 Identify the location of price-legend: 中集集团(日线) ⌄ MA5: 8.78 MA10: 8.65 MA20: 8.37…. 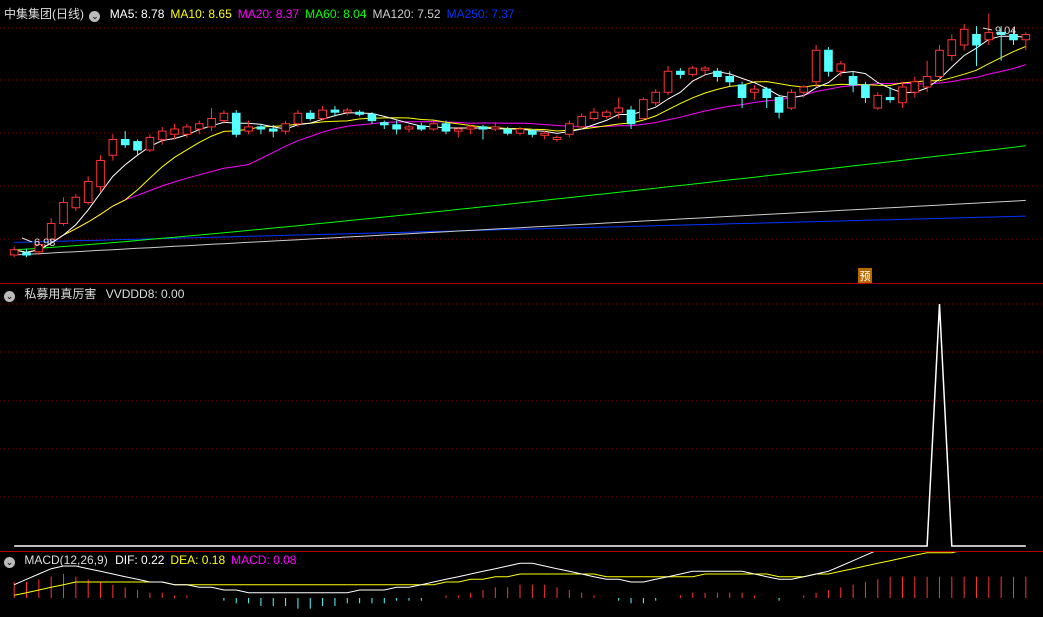
(265, 14).